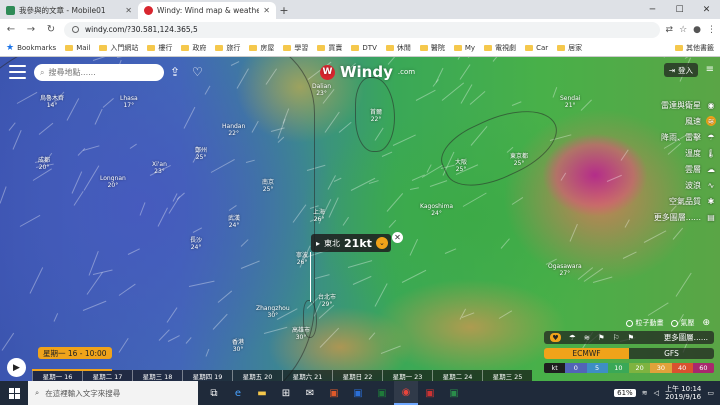 This screenshot has height=405, width=720. Describe the element at coordinates (207, 375) in the screenshot. I see `timeline-day: 星期四 19` at that location.